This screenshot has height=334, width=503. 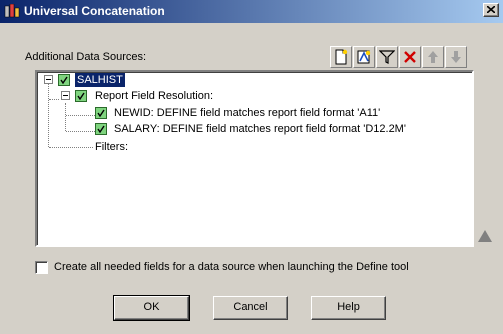 I want to click on move-down-icon, so click(x=456, y=57).